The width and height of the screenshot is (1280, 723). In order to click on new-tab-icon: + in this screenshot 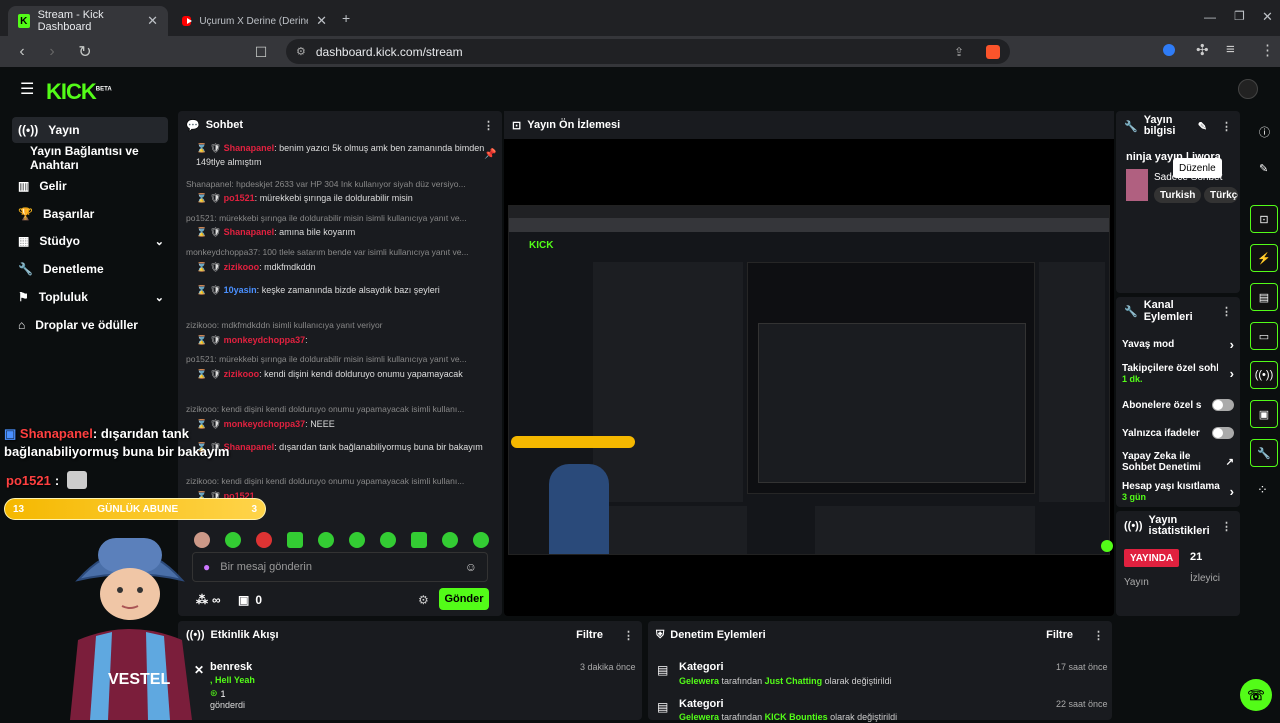, I will do `click(346, 18)`.